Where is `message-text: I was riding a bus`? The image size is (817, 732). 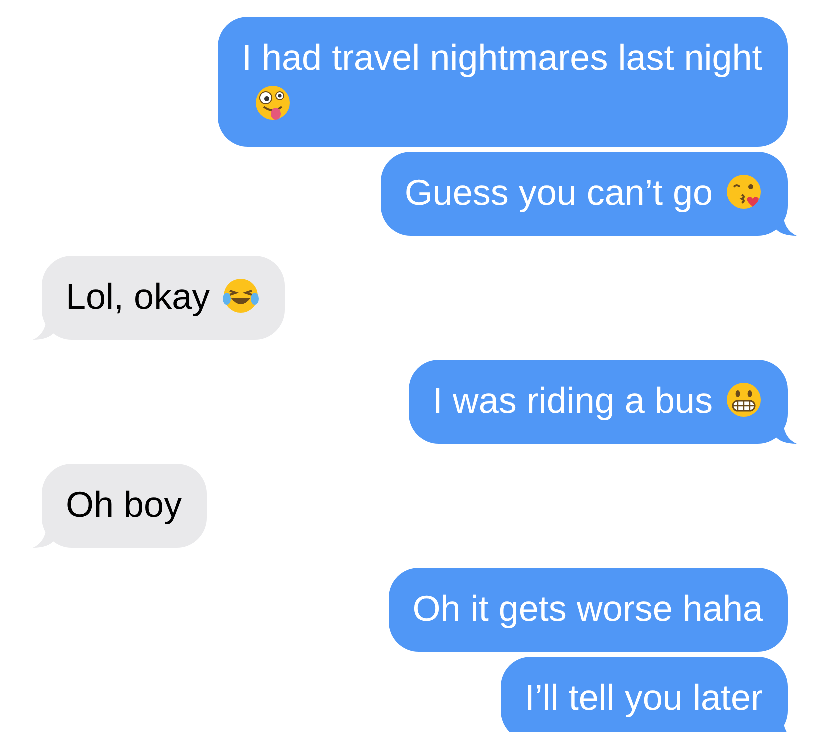 message-text: I was riding a bus is located at coordinates (572, 400).